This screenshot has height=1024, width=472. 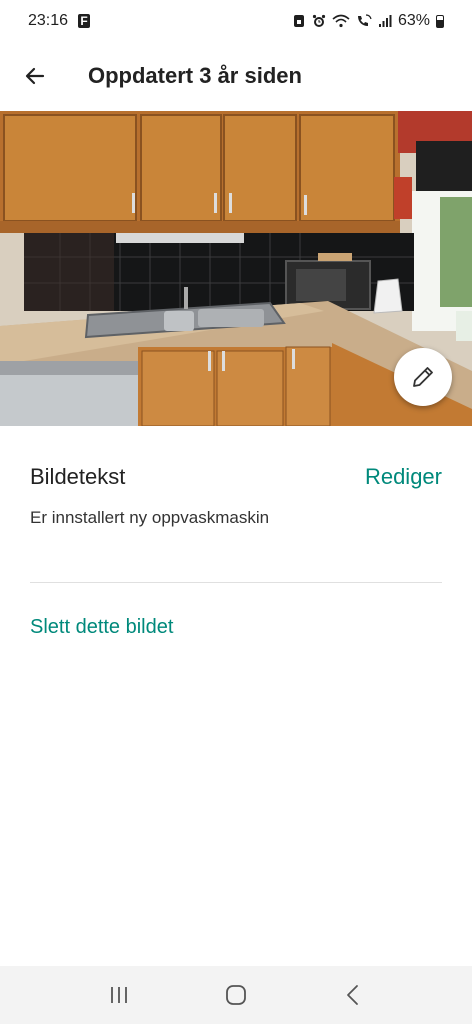 I want to click on wifi-calling-icon, so click(x=364, y=20).